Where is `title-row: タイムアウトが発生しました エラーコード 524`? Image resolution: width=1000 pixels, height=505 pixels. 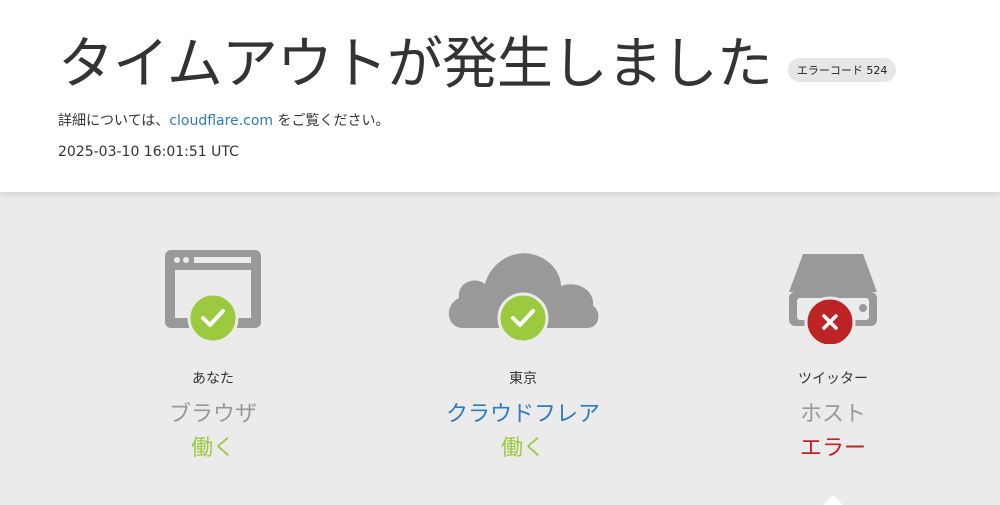 title-row: タイムアウトが発生しました エラーコード 524 is located at coordinates (477, 65).